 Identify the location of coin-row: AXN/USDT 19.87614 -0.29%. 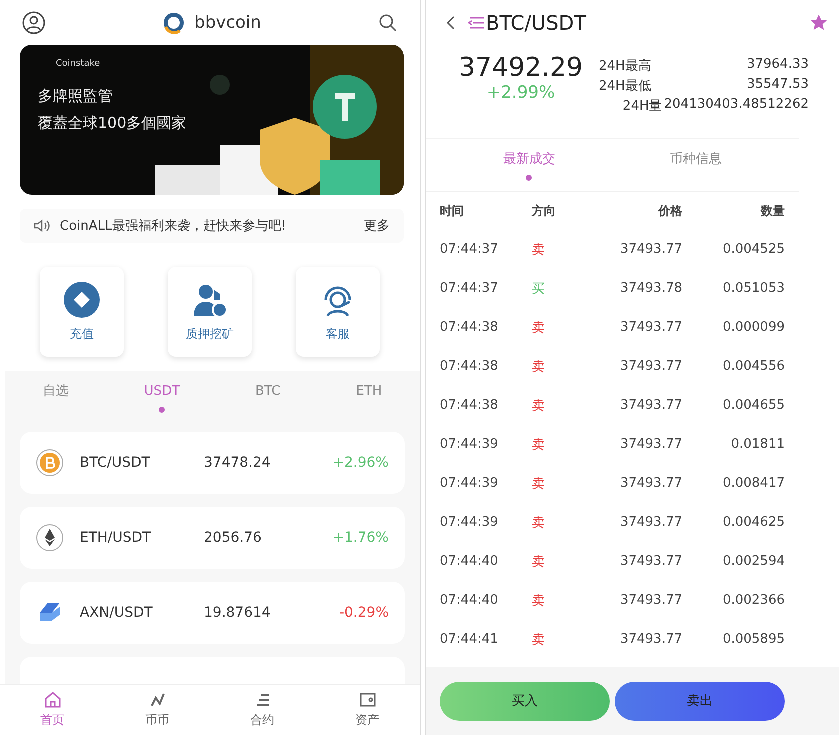
(212, 613).